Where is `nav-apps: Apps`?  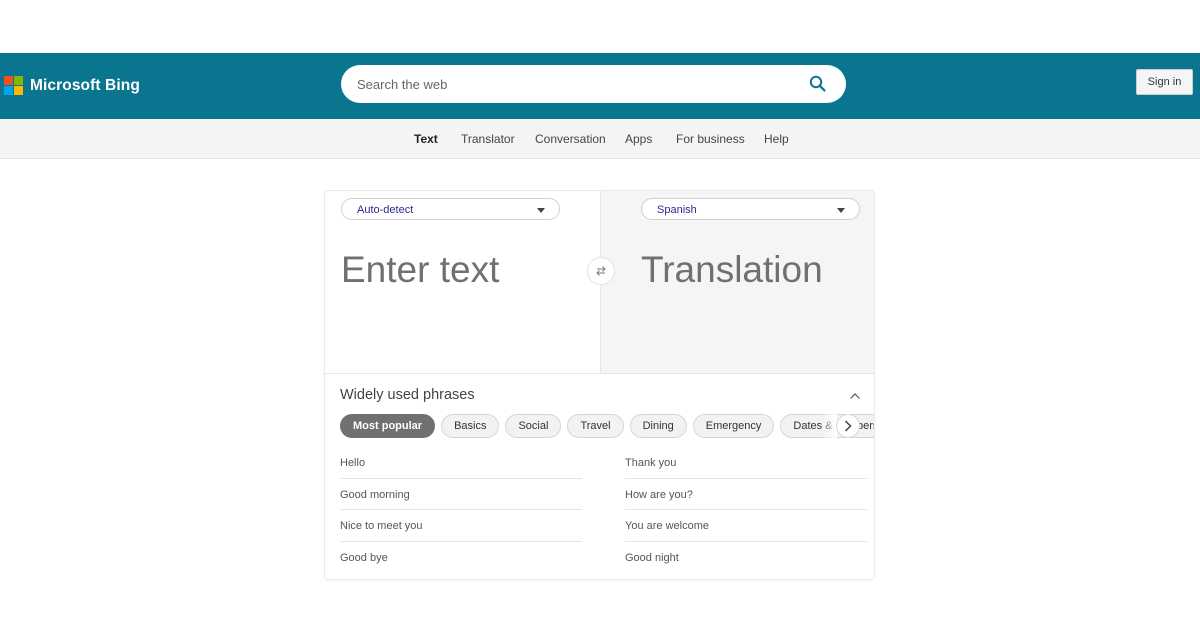 nav-apps: Apps is located at coordinates (638, 139).